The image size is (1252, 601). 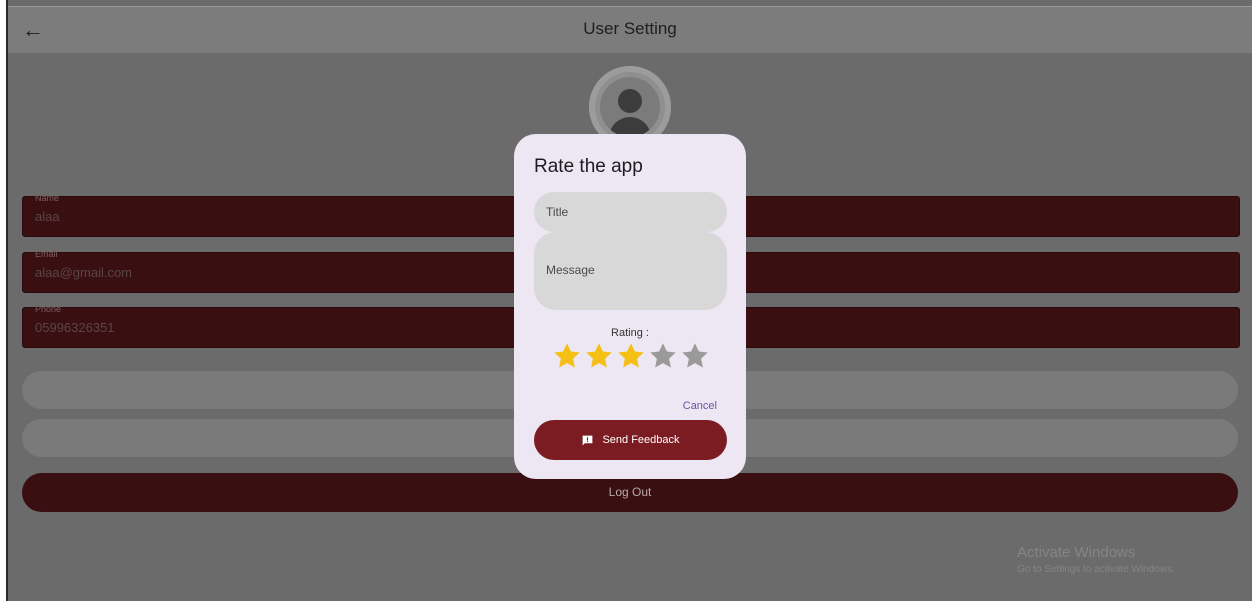 What do you see at coordinates (557, 212) in the screenshot?
I see `title-input-placeholder: Title` at bounding box center [557, 212].